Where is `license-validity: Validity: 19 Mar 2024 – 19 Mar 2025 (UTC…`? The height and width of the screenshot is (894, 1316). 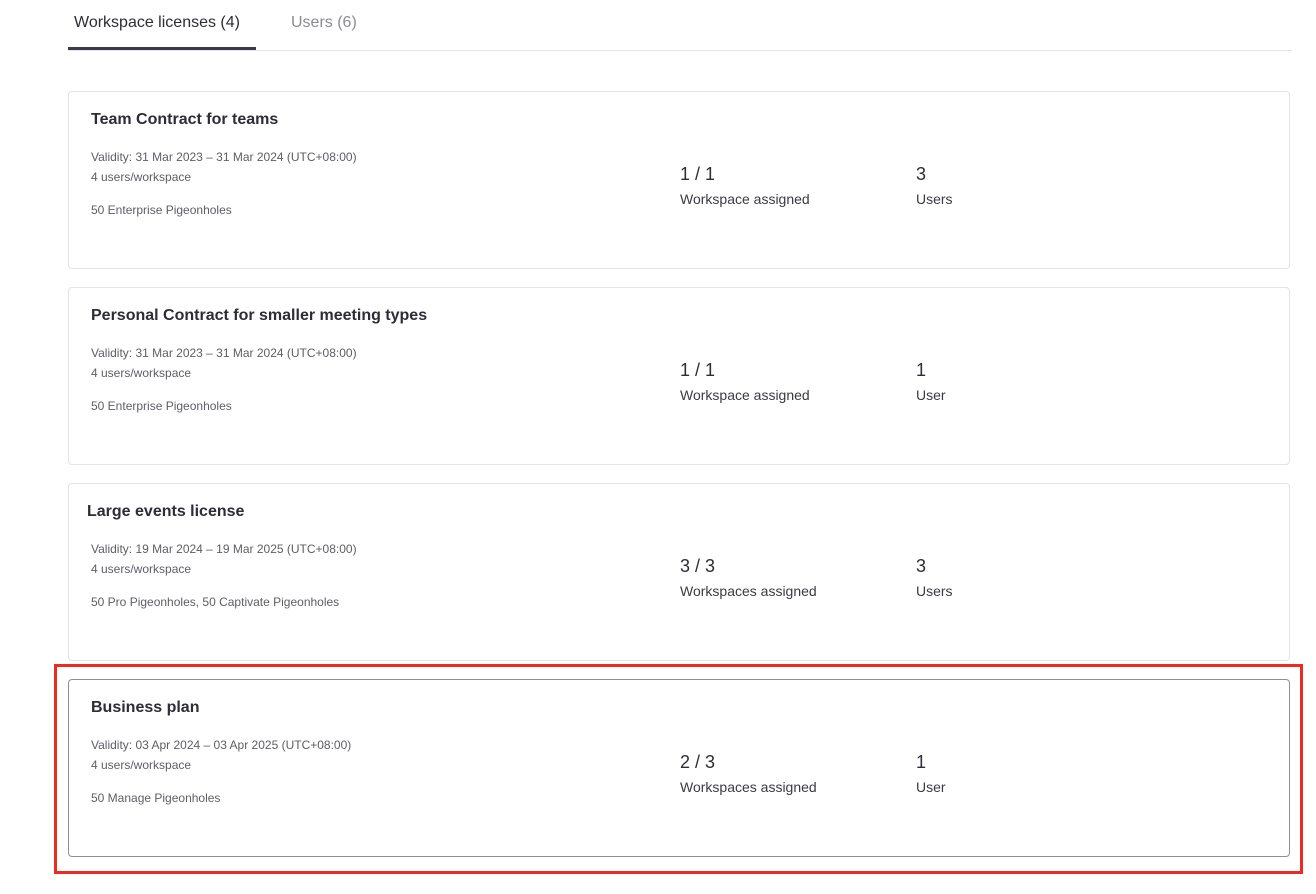
license-validity: Validity: 19 Mar 2024 – 19 Mar 2025 (UTC… is located at coordinates (224, 549).